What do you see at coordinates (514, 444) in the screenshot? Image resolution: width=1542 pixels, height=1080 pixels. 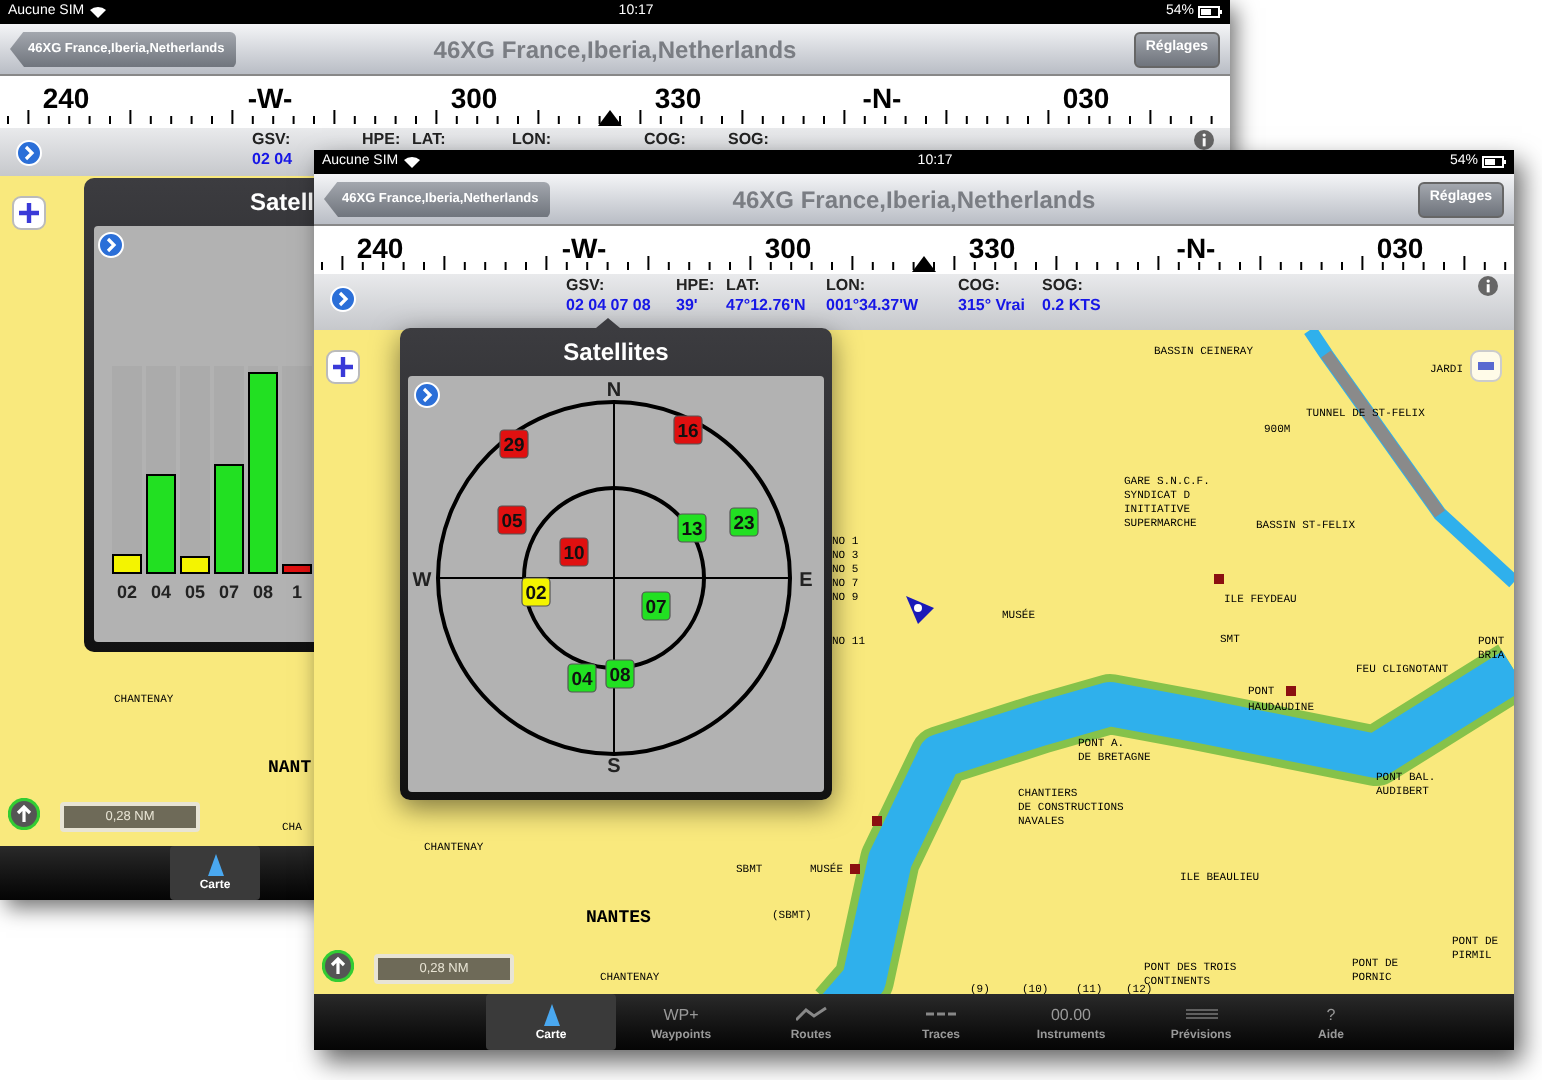 I see `satellite-marker: 29` at bounding box center [514, 444].